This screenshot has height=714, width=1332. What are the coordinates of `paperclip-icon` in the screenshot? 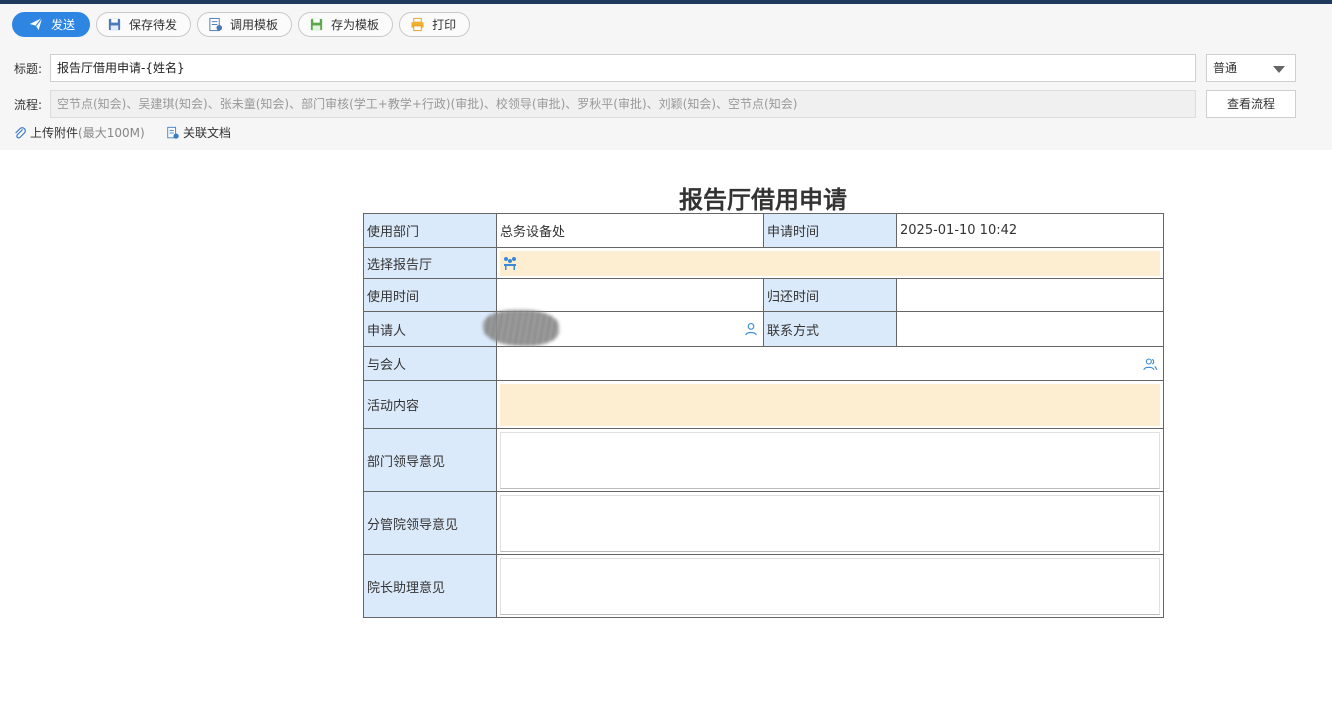 It's located at (20, 132).